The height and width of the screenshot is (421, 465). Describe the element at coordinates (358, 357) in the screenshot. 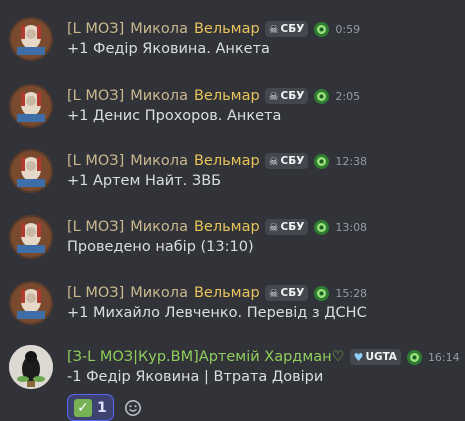

I see `heart-icon: ♥` at that location.